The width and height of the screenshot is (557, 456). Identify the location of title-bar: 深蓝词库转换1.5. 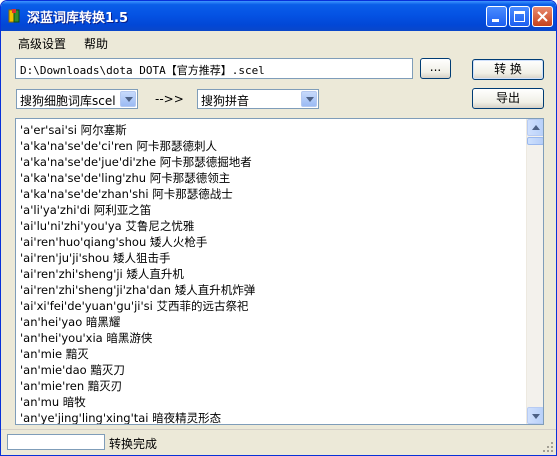
(278, 16).